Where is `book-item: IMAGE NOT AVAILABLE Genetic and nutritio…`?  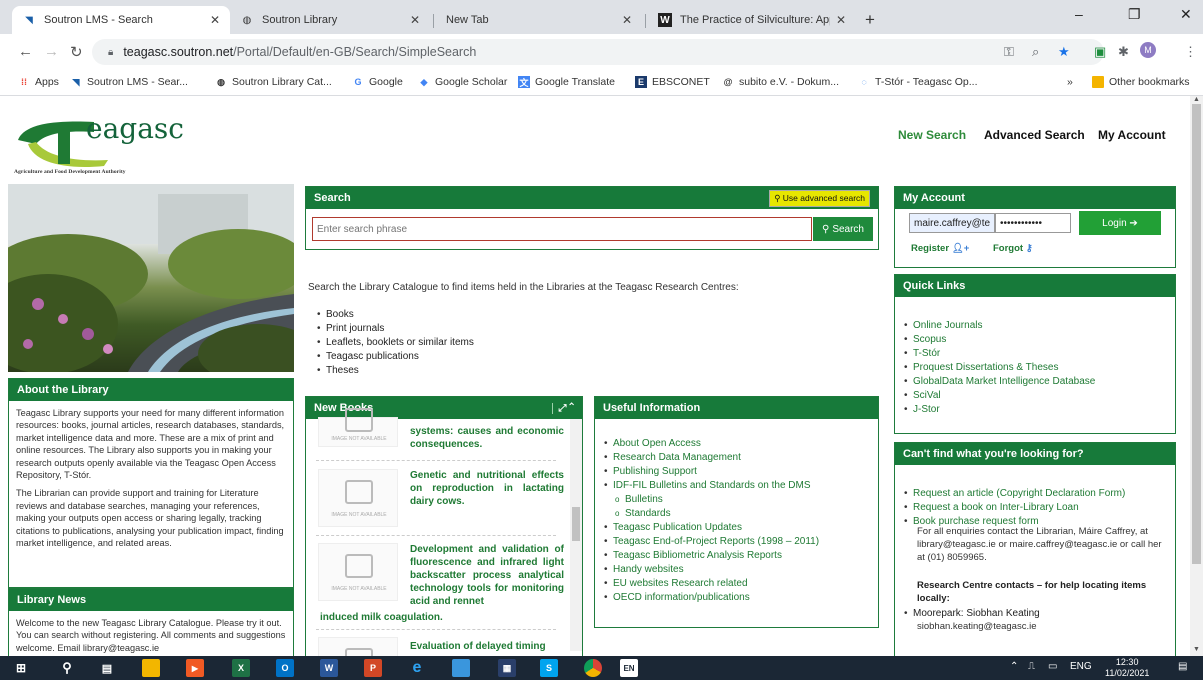
book-item: IMAGE NOT AVAILABLE Genetic and nutritio… is located at coordinates (440, 499).